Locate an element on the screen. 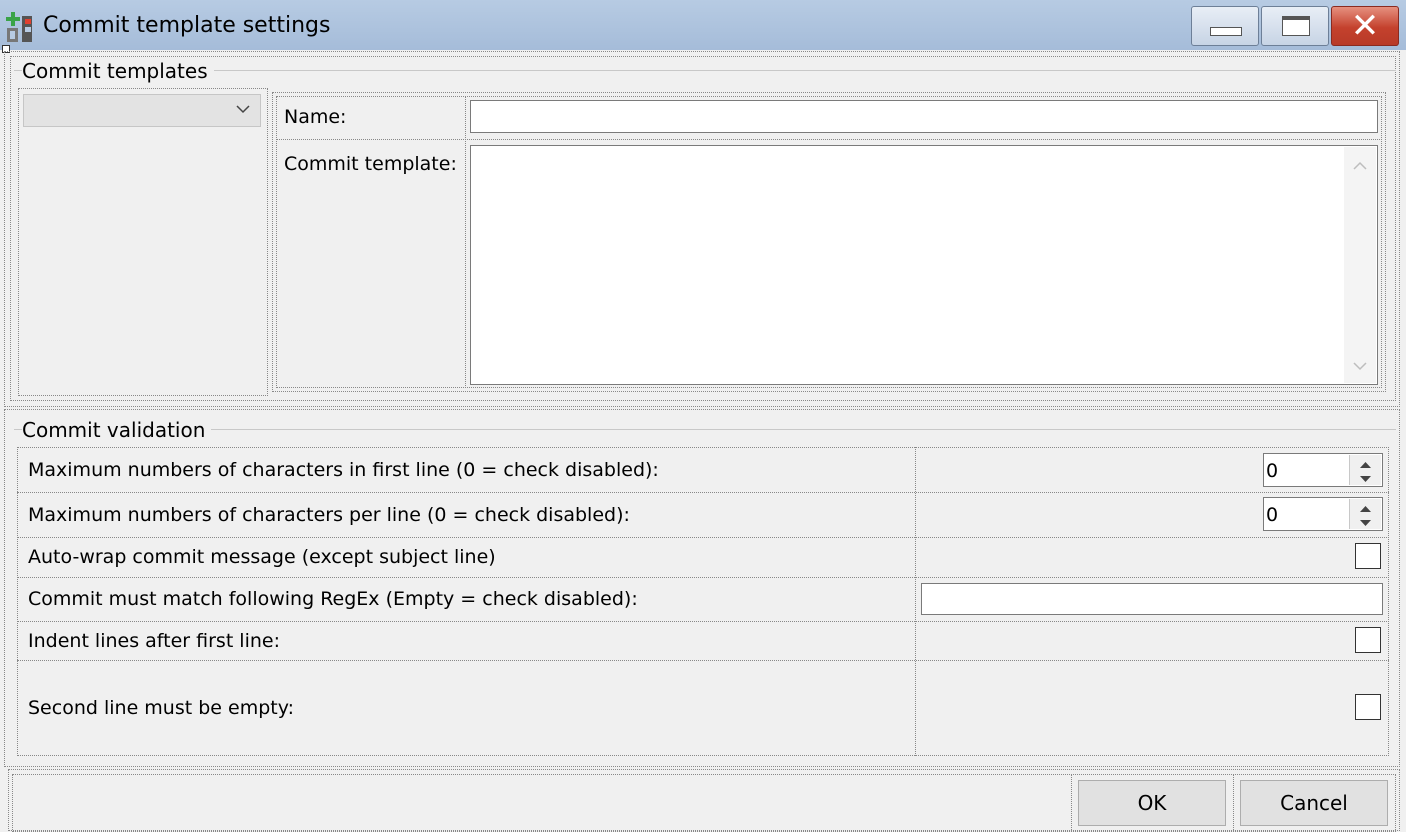  window-title: Commit template settings is located at coordinates (187, 25).